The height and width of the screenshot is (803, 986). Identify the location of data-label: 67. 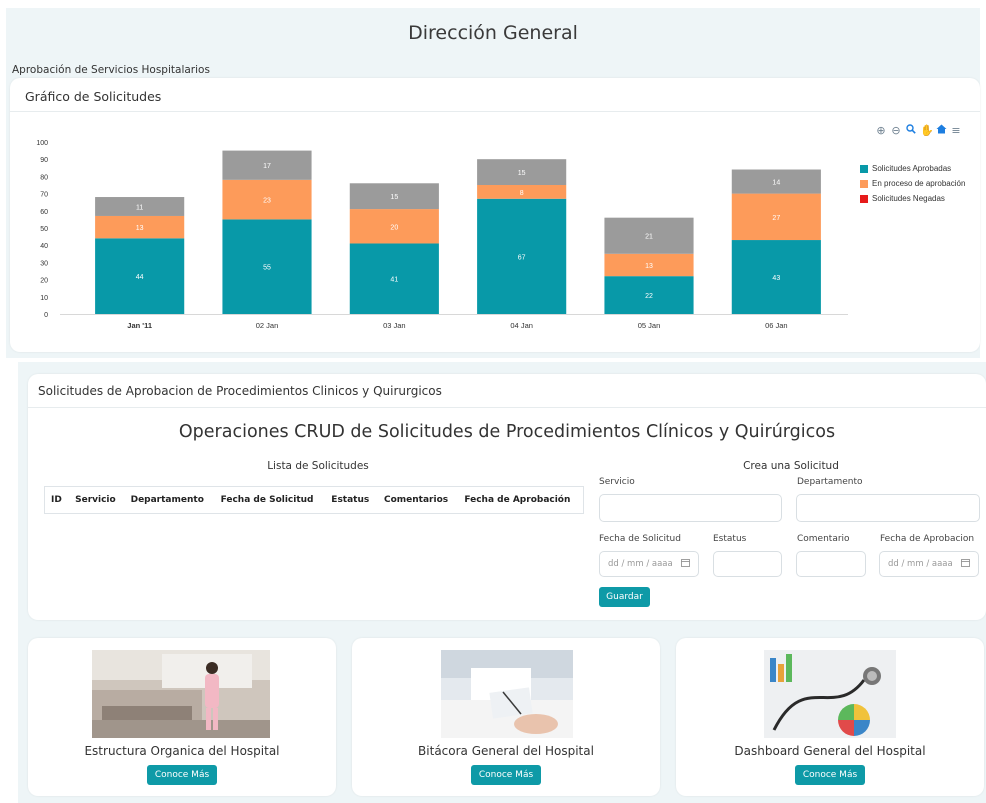
(522, 257).